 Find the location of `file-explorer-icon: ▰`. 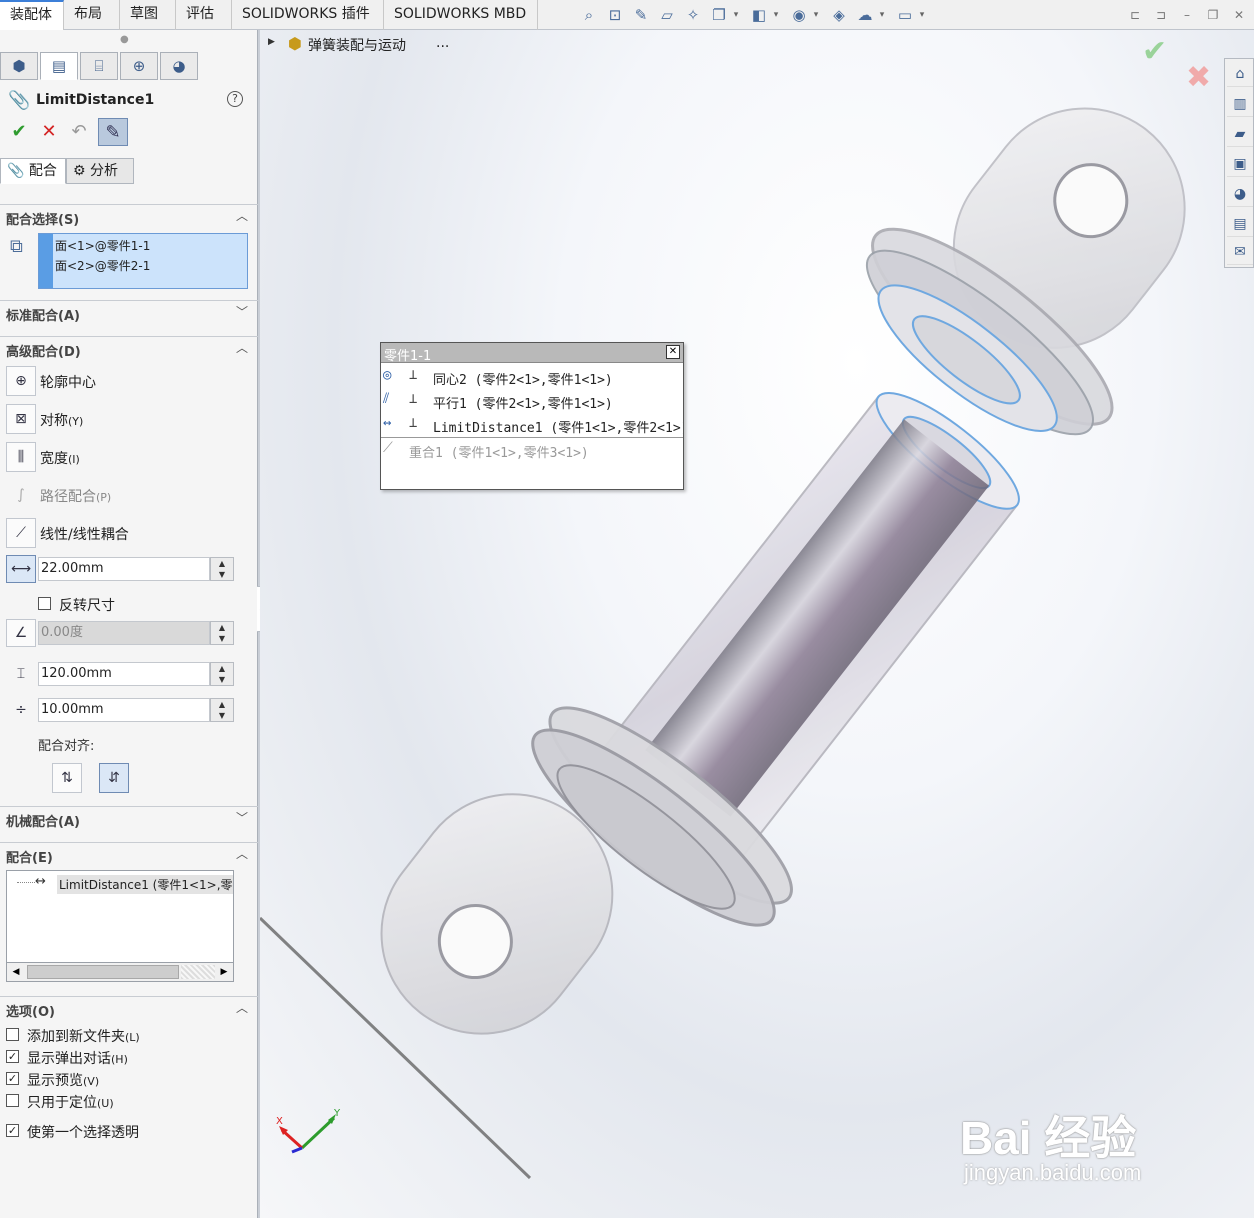

file-explorer-icon: ▰ is located at coordinates (1240, 134).